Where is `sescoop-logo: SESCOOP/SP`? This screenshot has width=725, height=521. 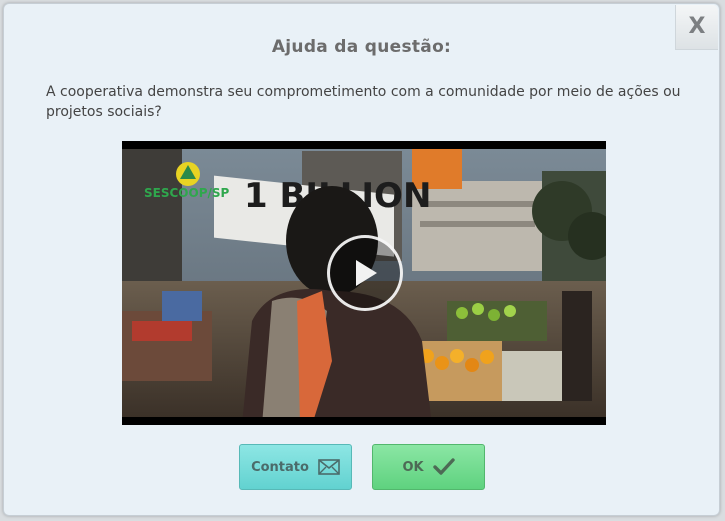 sescoop-logo: SESCOOP/SP is located at coordinates (187, 193).